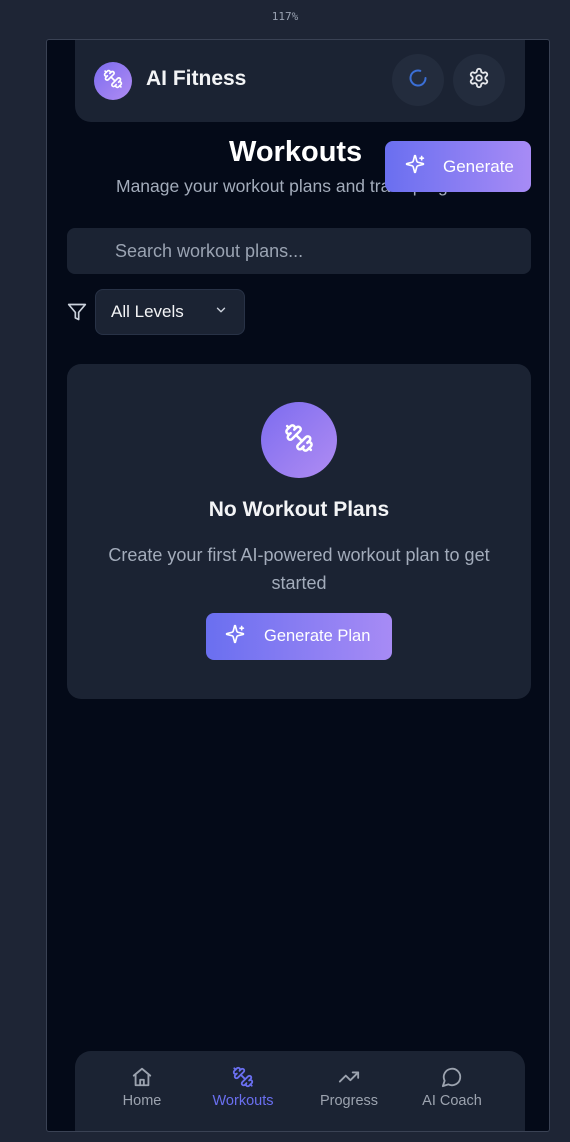 This screenshot has width=570, height=1142. What do you see at coordinates (349, 1101) in the screenshot?
I see `nav-label-progress: Progress` at bounding box center [349, 1101].